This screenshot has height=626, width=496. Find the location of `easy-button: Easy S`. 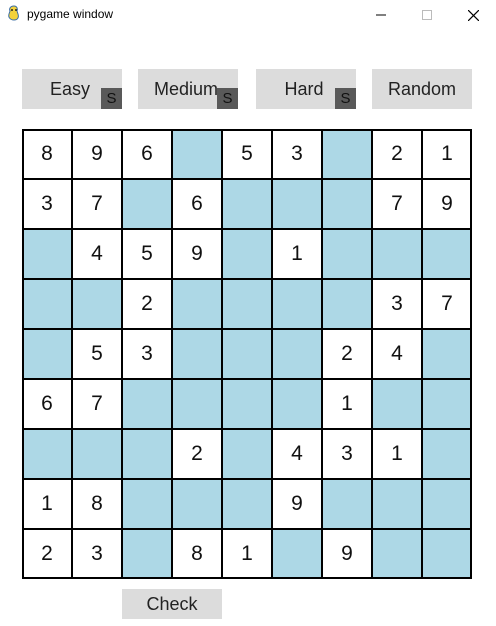

easy-button: Easy S is located at coordinates (72, 89).